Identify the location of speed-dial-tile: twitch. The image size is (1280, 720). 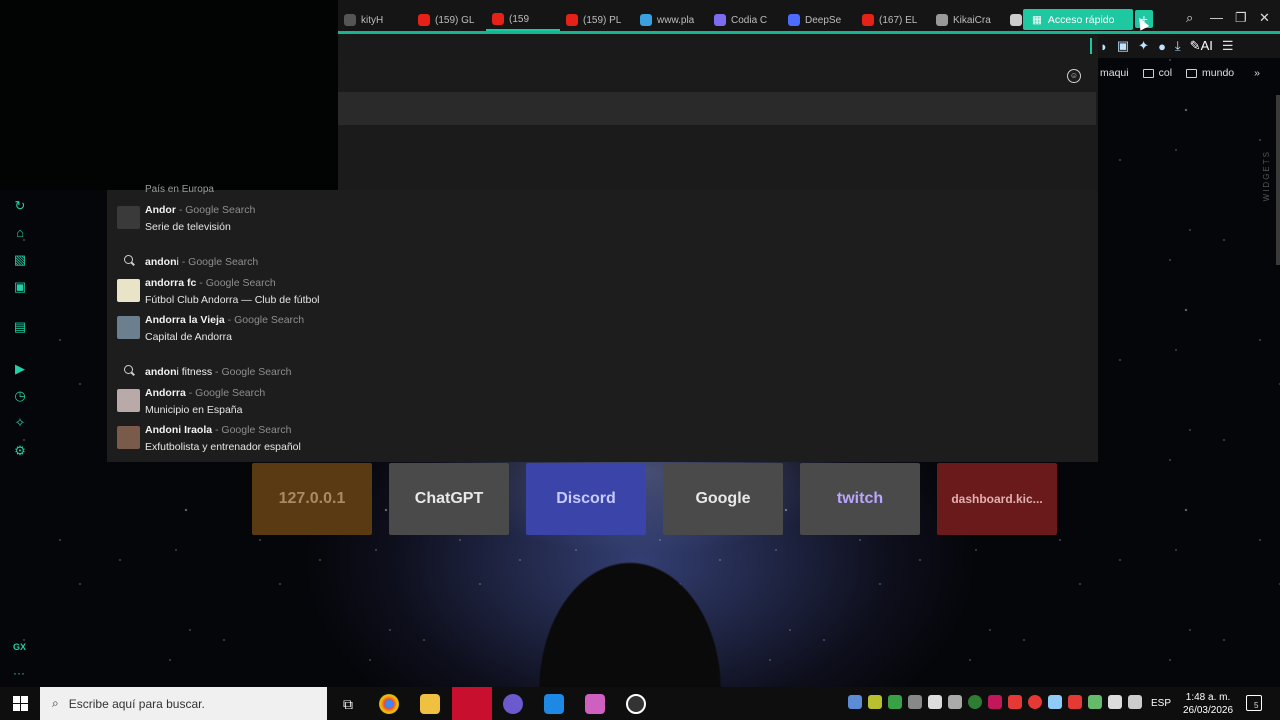
(860, 499).